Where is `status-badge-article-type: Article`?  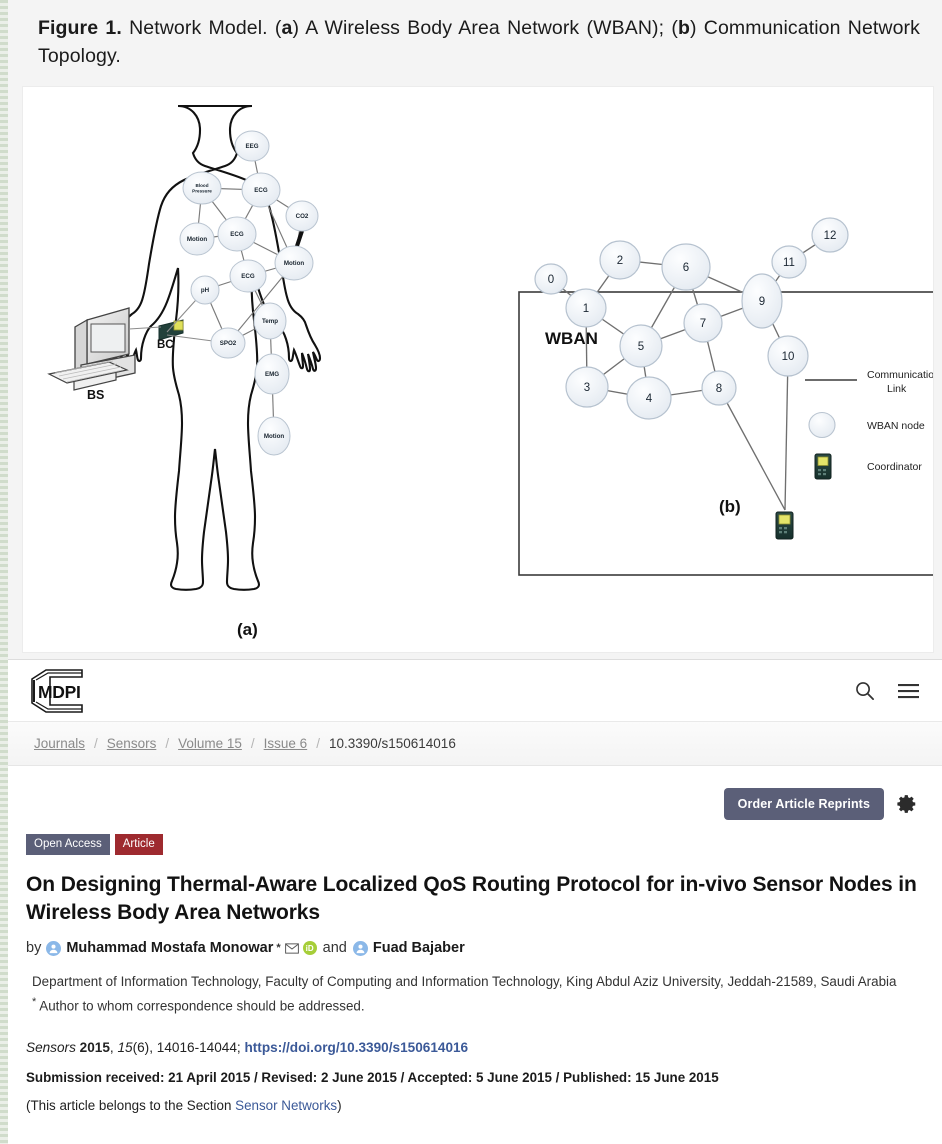 status-badge-article-type: Article is located at coordinates (138, 844).